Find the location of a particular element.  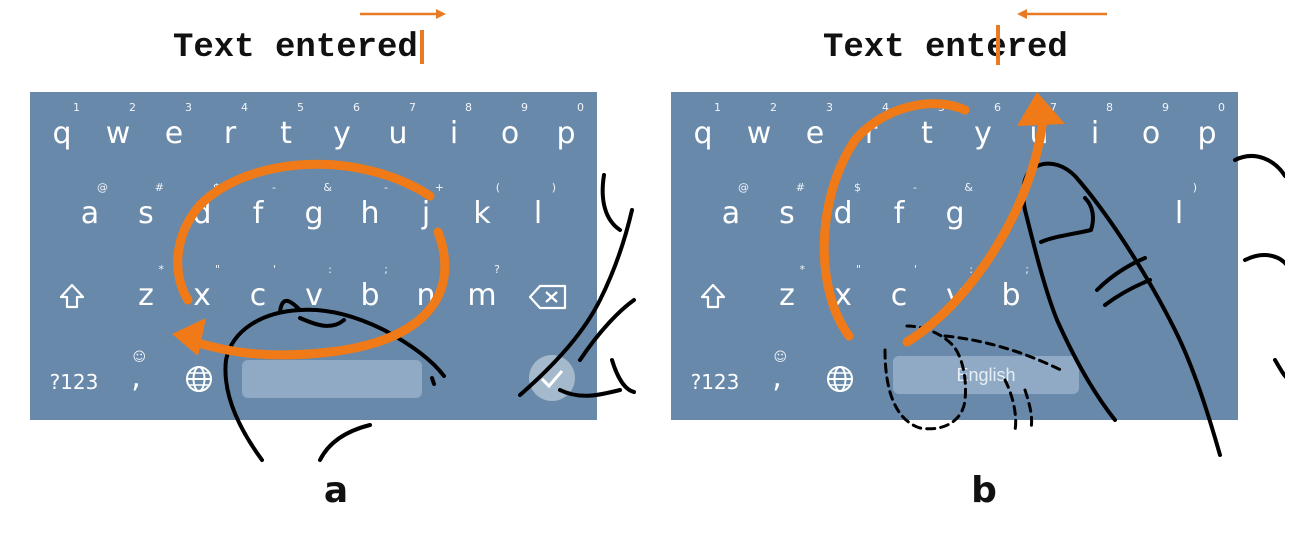

panel-label-b: b is located at coordinates (984, 490).